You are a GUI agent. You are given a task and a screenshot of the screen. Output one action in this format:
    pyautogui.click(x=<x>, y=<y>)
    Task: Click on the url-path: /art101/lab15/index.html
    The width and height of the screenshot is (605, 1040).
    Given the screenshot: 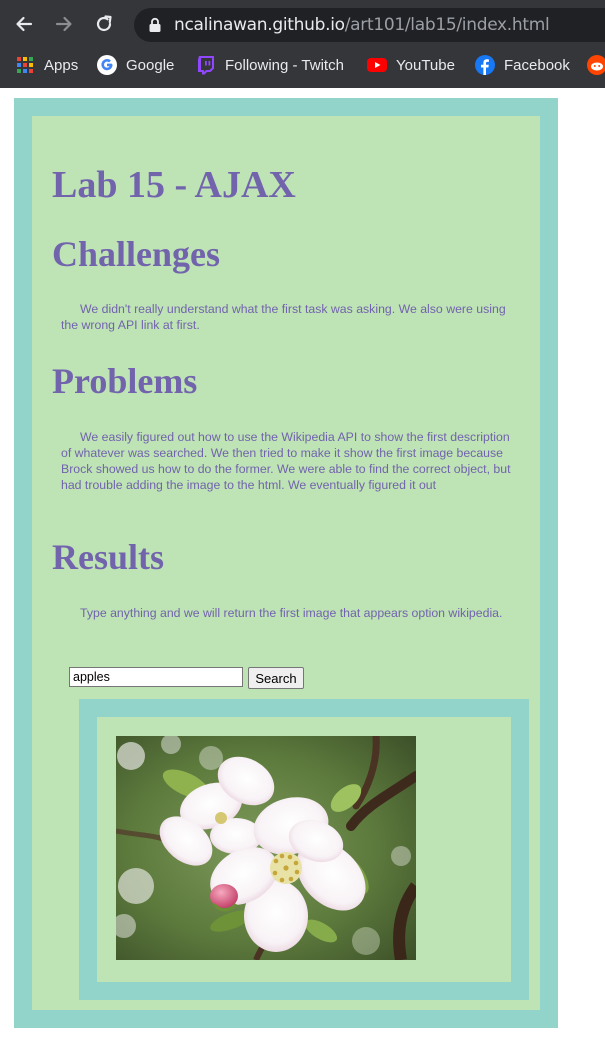 What is the action you would take?
    pyautogui.click(x=447, y=25)
    